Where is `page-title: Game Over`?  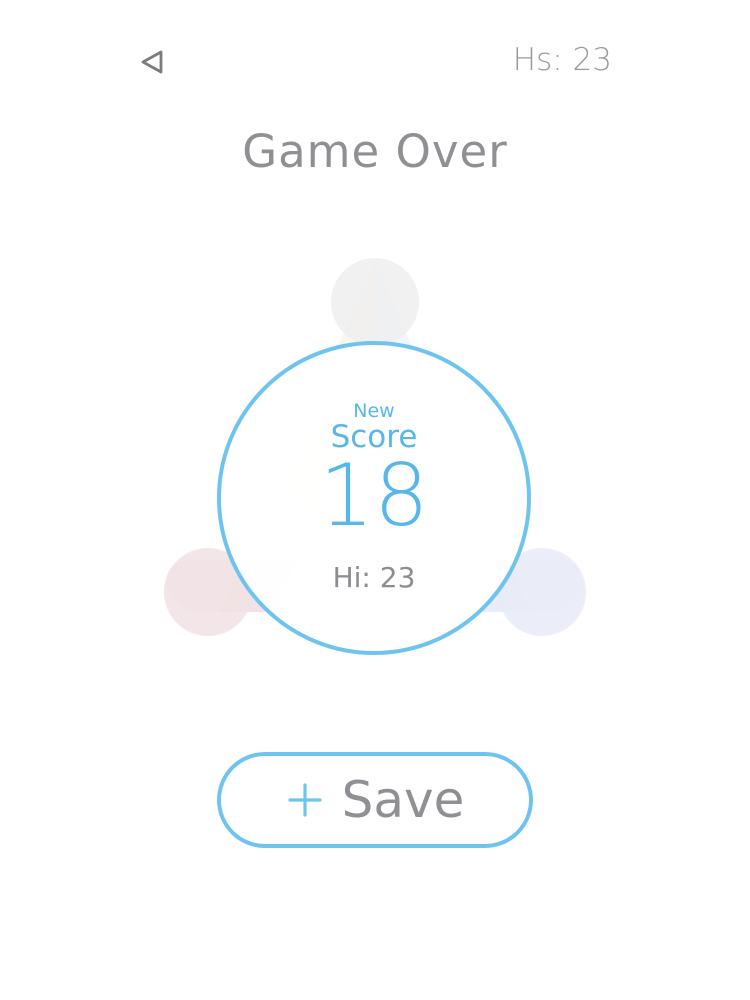
page-title: Game Over is located at coordinates (375, 151).